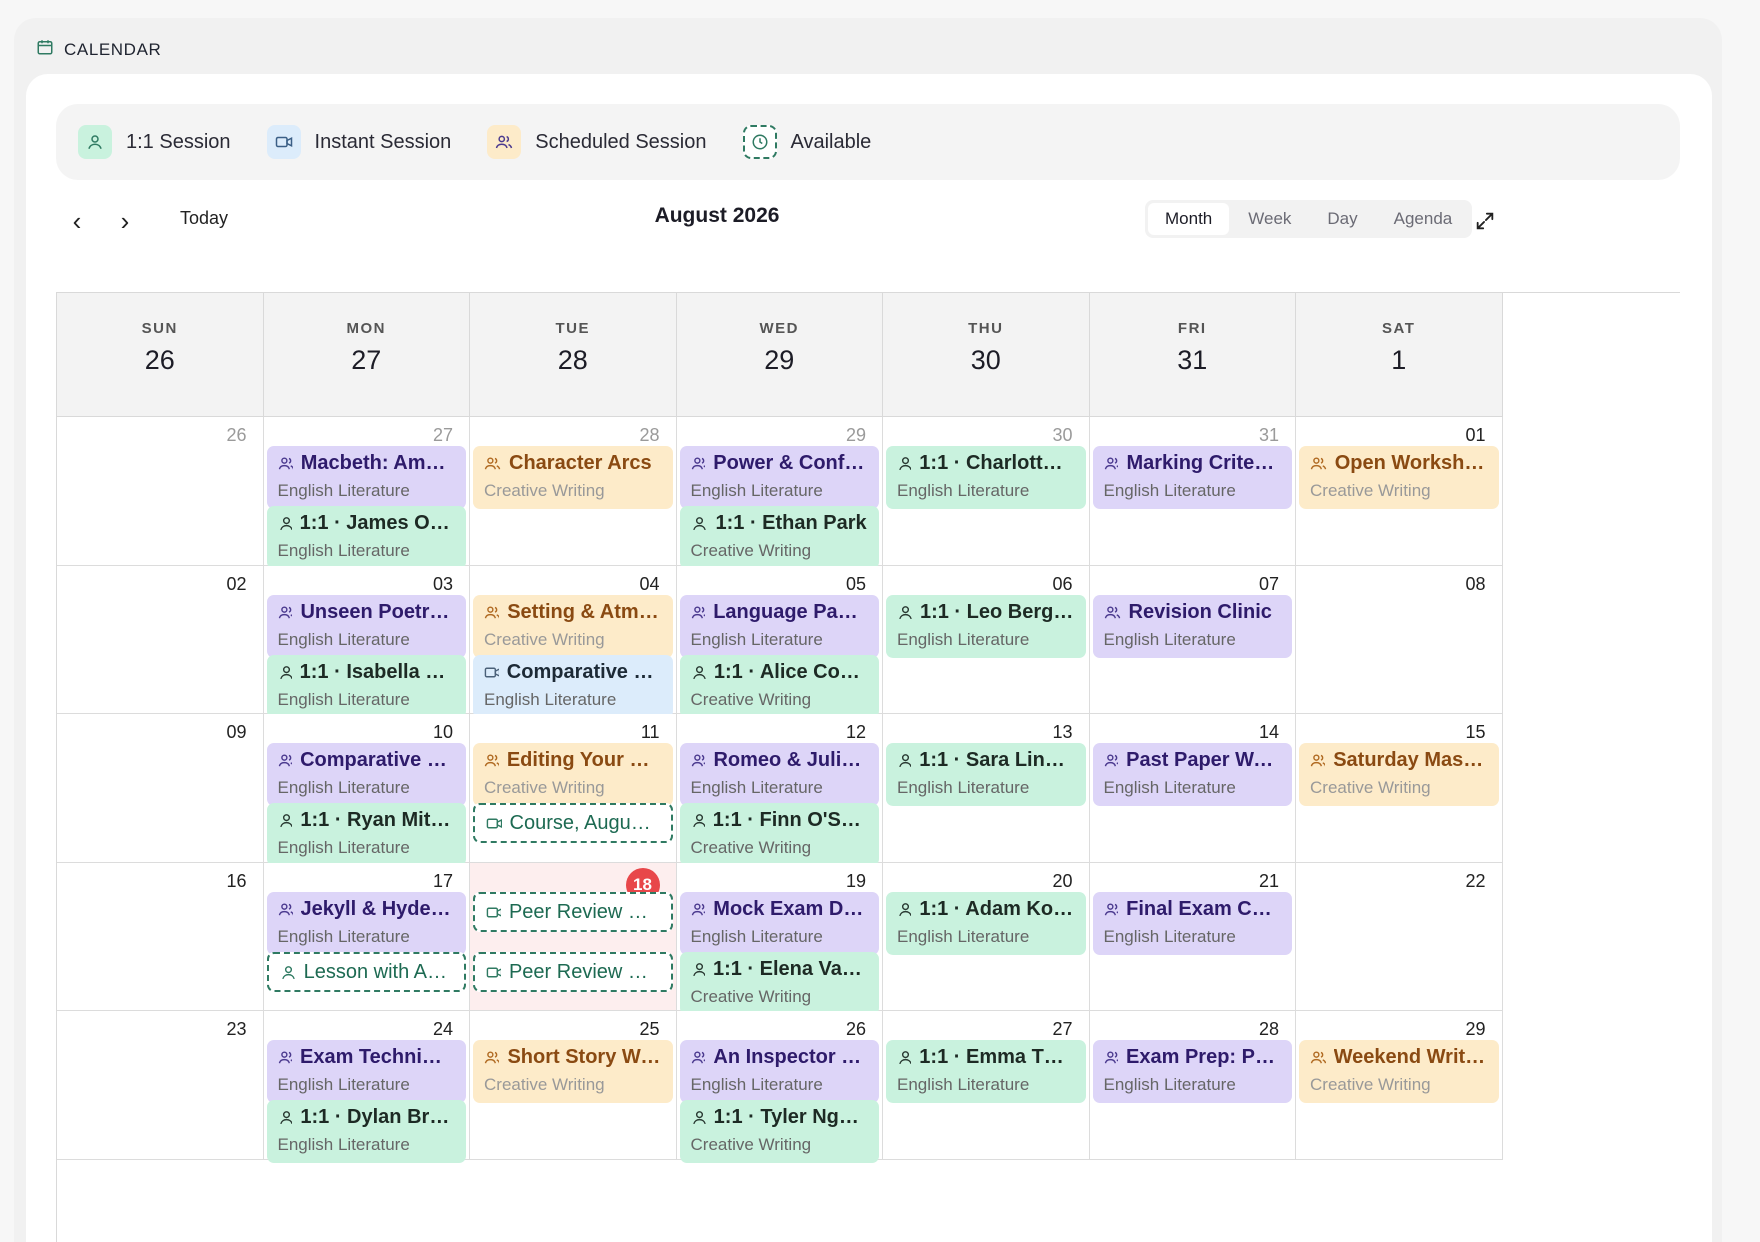  I want to click on day-cell: 07 Revision Clinic English Literature, so click(1192, 639).